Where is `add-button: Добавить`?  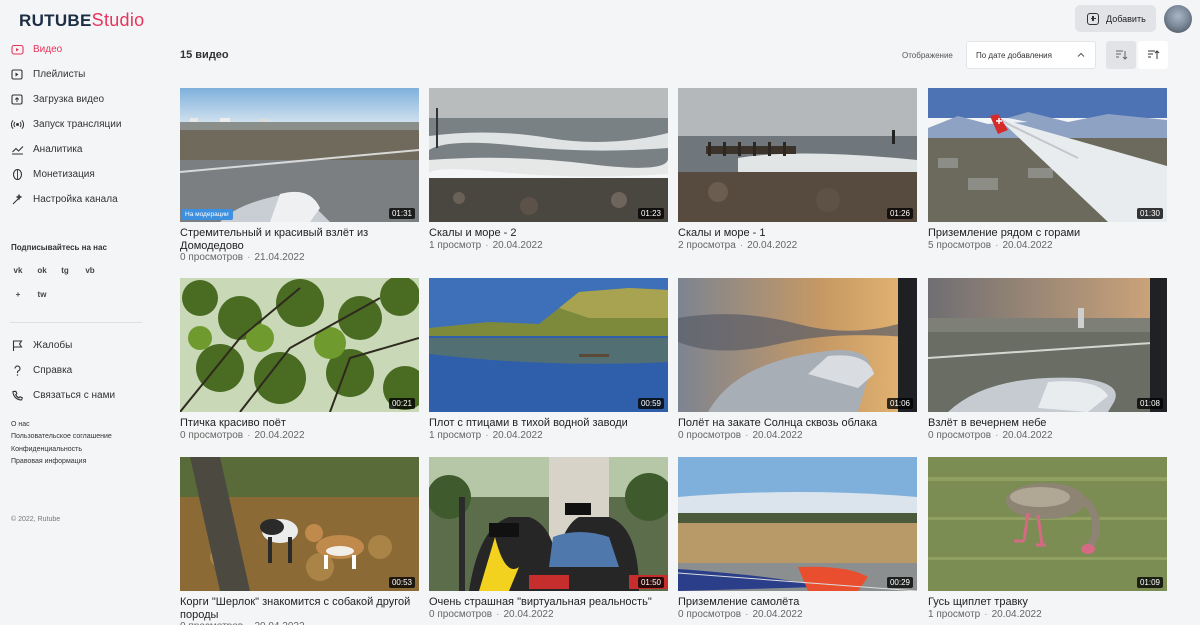
add-button: Добавить is located at coordinates (1115, 18).